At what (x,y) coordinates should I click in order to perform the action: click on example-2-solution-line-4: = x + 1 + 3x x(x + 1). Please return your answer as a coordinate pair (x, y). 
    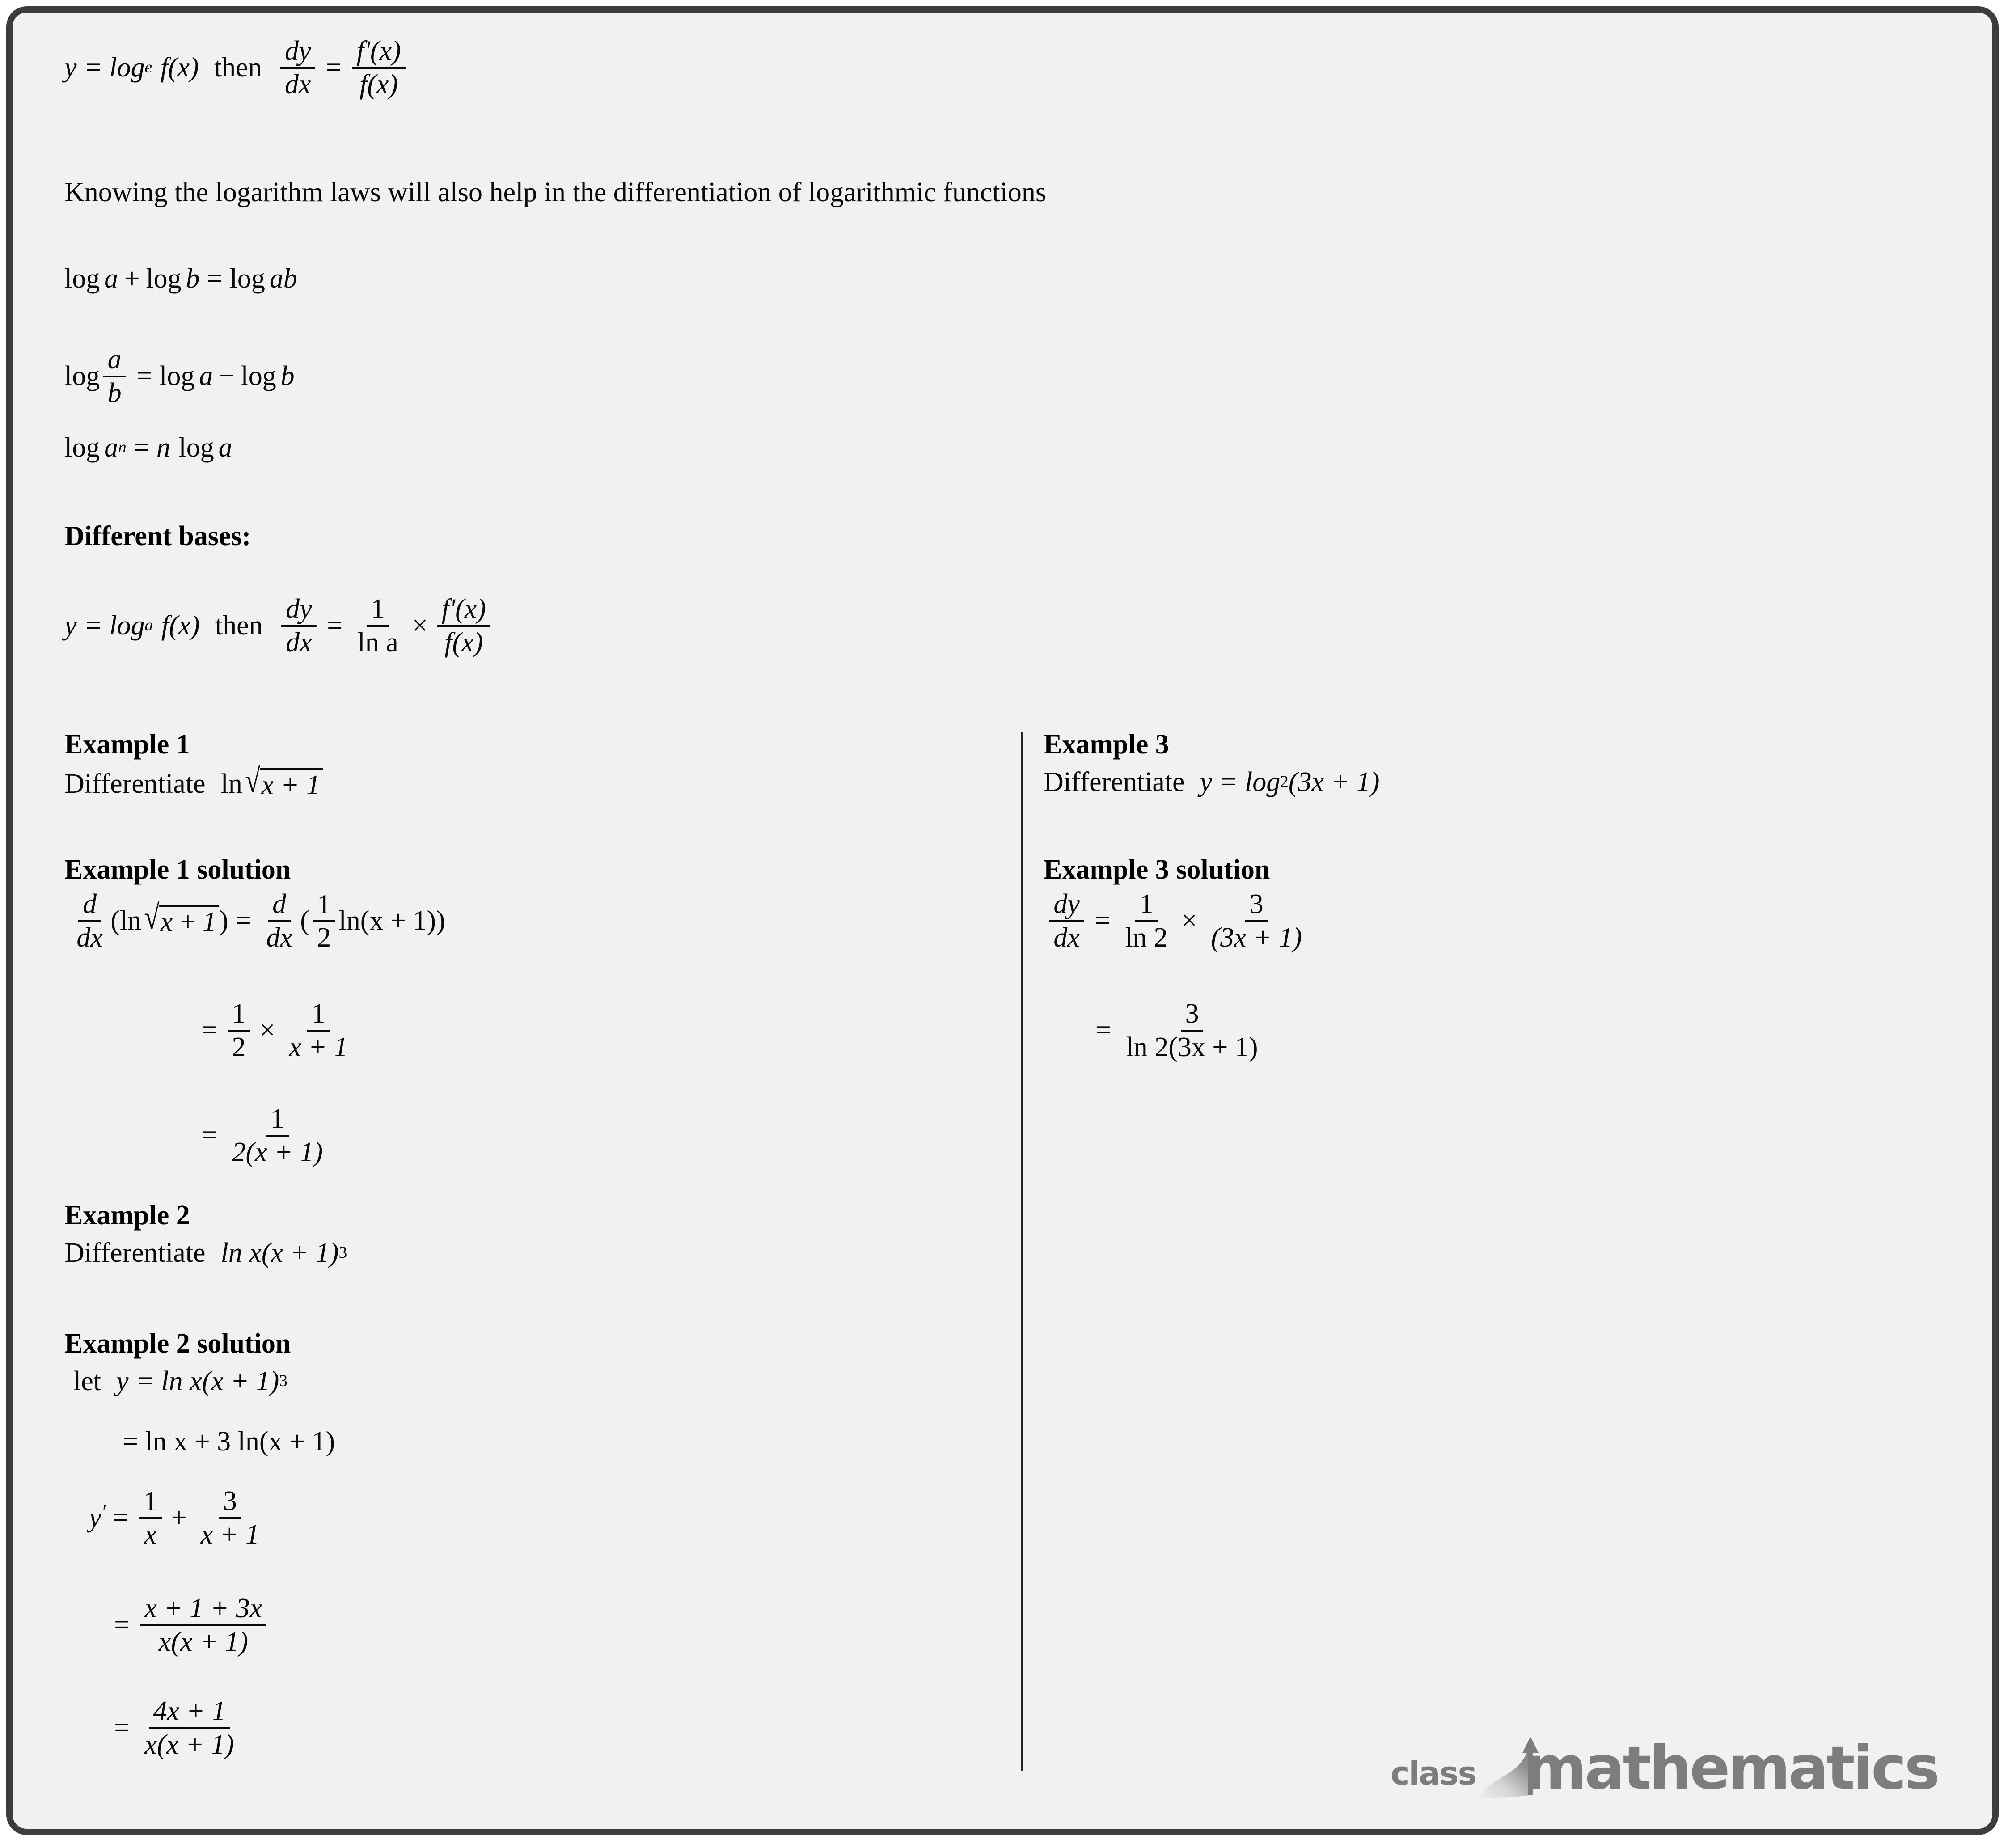
    Looking at the image, I should click on (189, 1625).